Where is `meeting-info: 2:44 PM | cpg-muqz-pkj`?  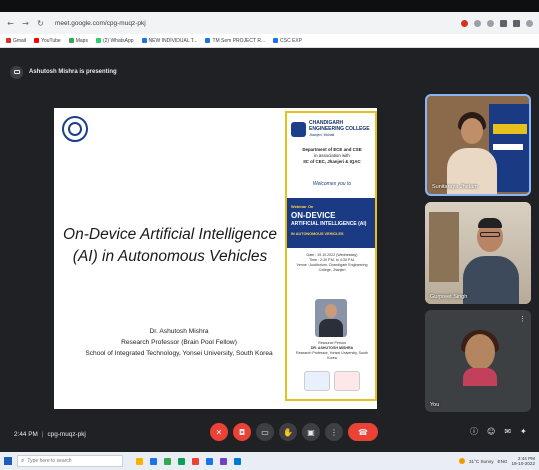
meeting-info: 2:44 PM | cpg-muqz-pkj is located at coordinates (50, 434).